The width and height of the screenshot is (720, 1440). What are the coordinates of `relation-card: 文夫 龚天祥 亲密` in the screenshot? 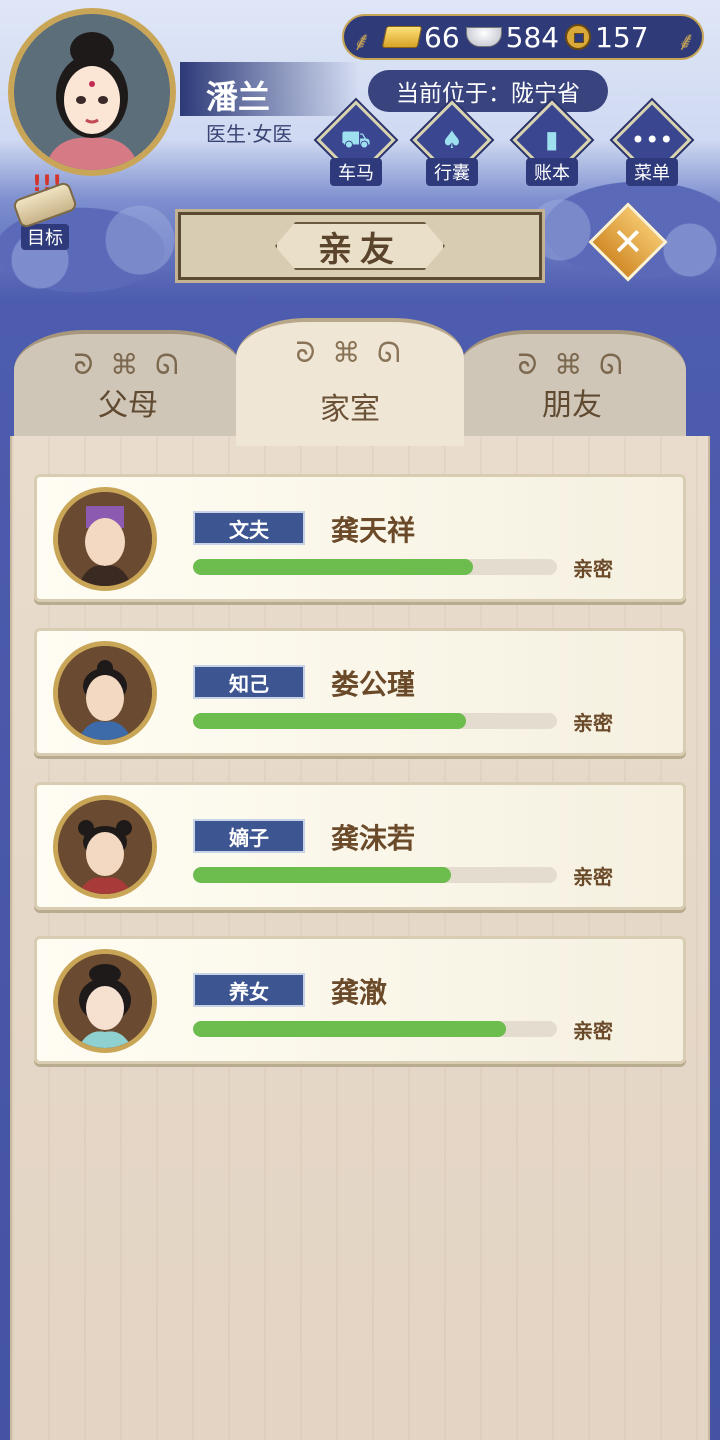 It's located at (360, 538).